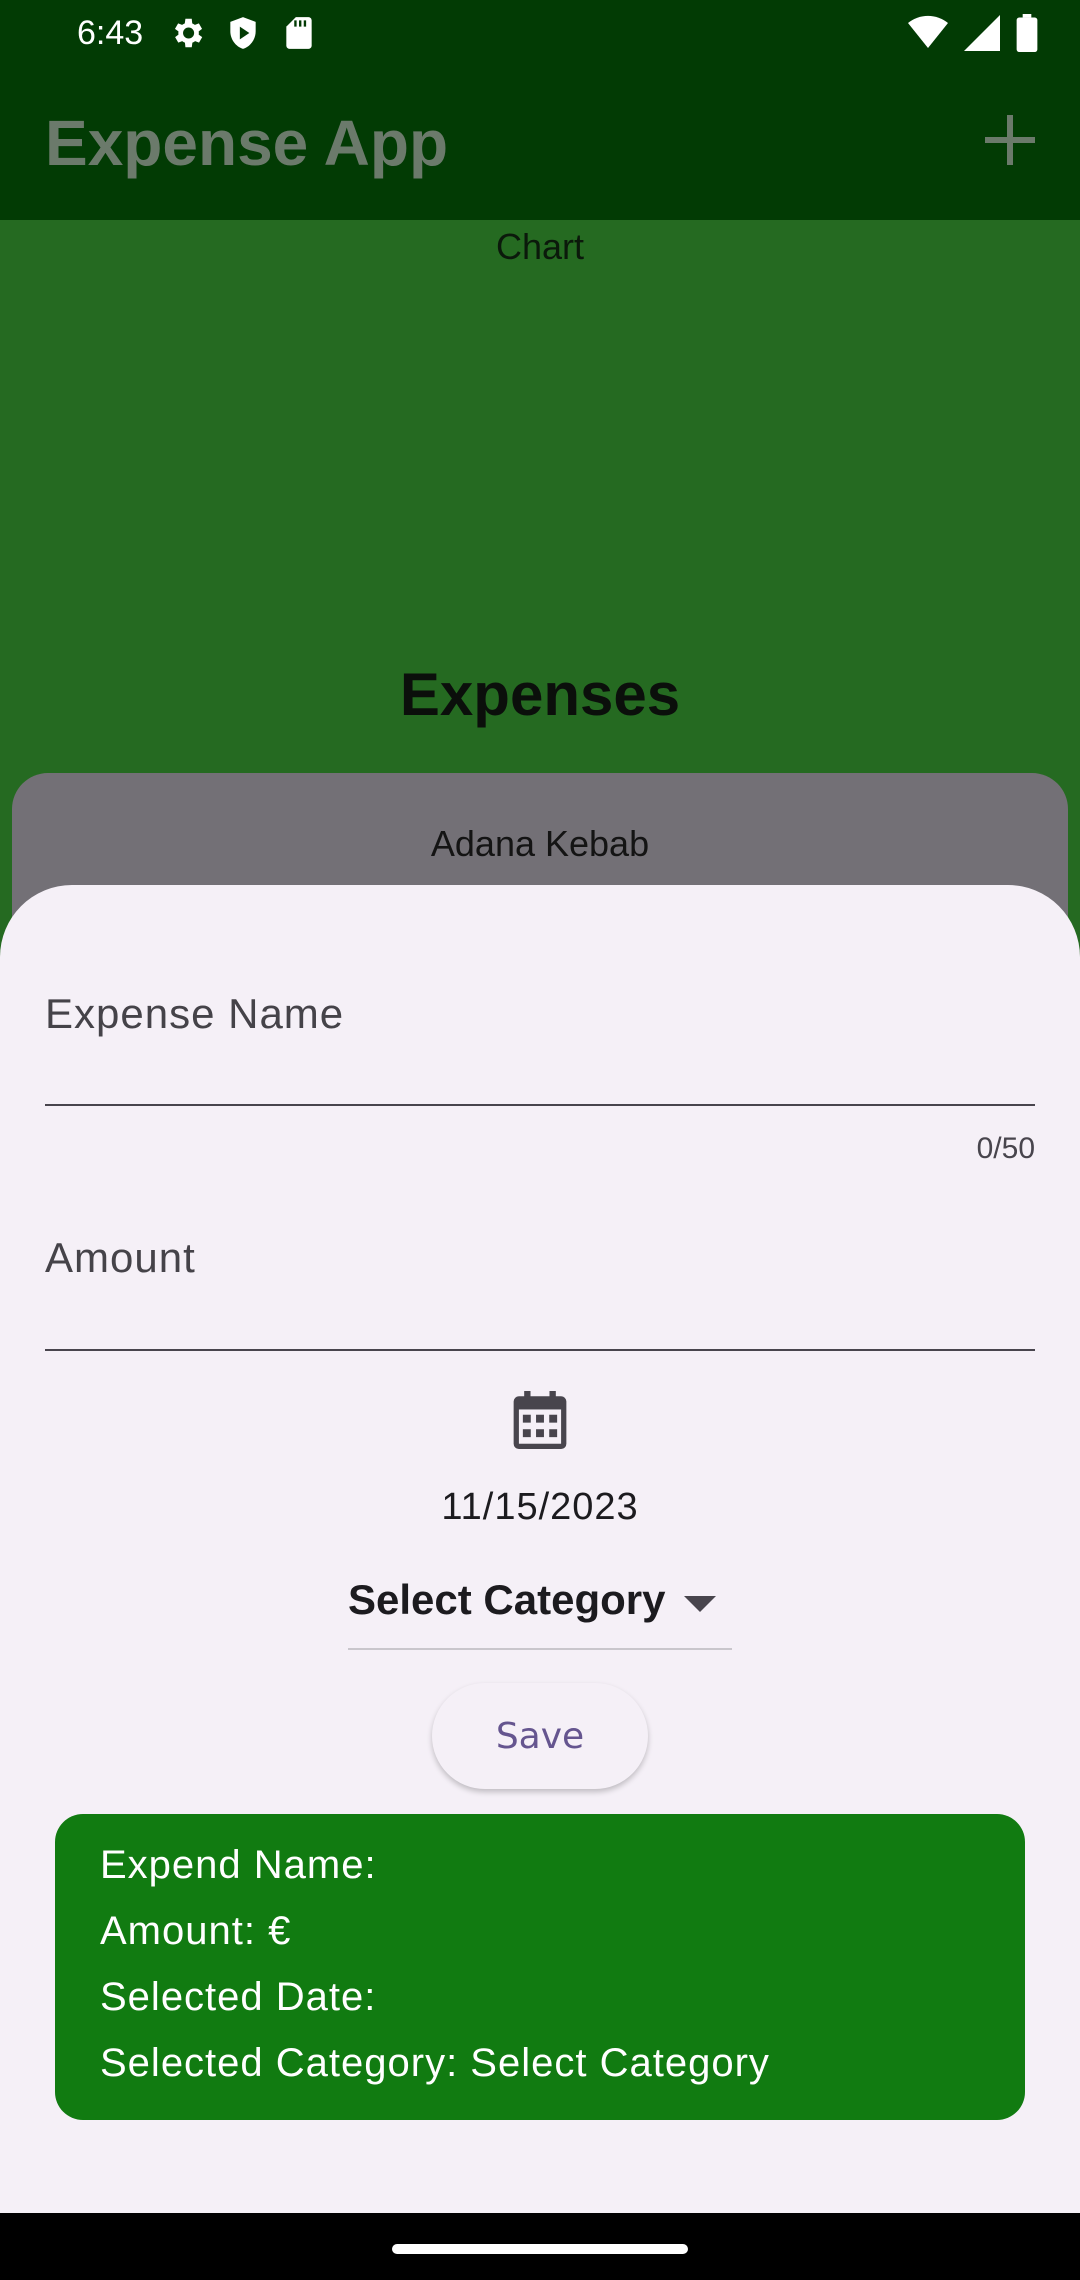 This screenshot has height=2280, width=1080. Describe the element at coordinates (507, 1599) in the screenshot. I see `category-selected-value: Select Category` at that location.